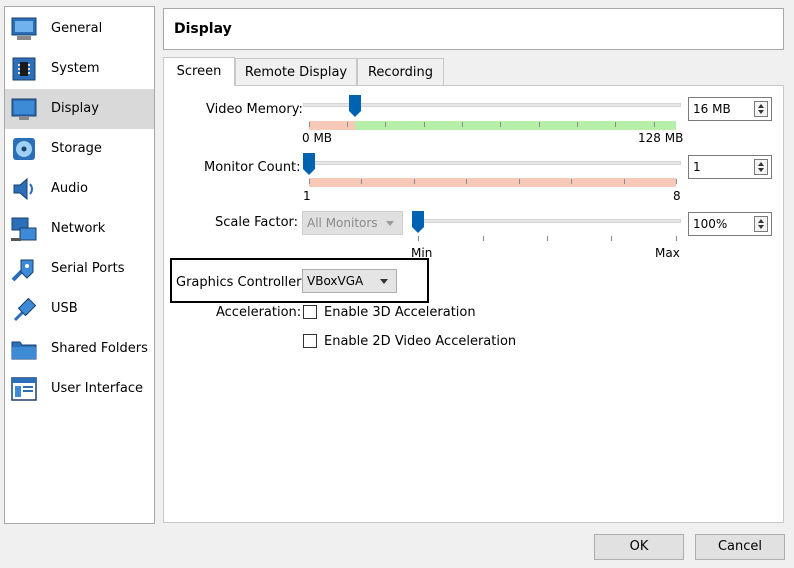  I want to click on monitor-count-spinbox: 1, so click(730, 167).